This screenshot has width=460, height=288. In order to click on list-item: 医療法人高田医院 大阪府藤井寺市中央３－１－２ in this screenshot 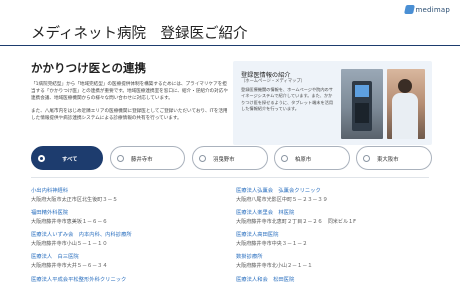, I will do `click(331, 238)`.